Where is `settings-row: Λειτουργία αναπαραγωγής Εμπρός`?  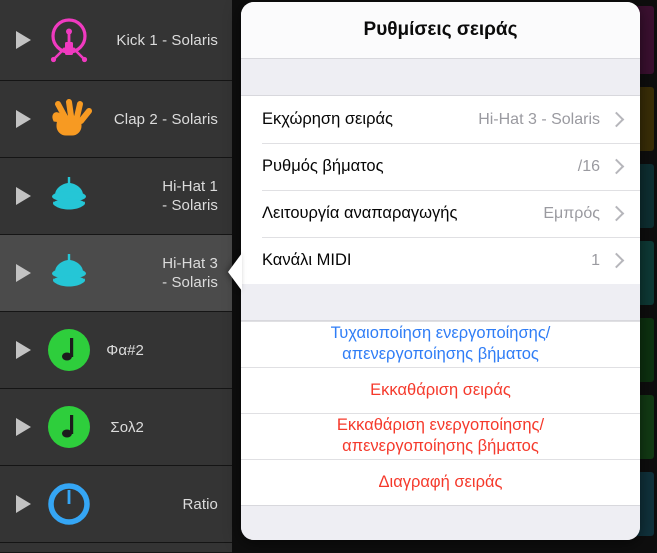 settings-row: Λειτουργία αναπαραγωγής Εμπρός is located at coordinates (440, 213).